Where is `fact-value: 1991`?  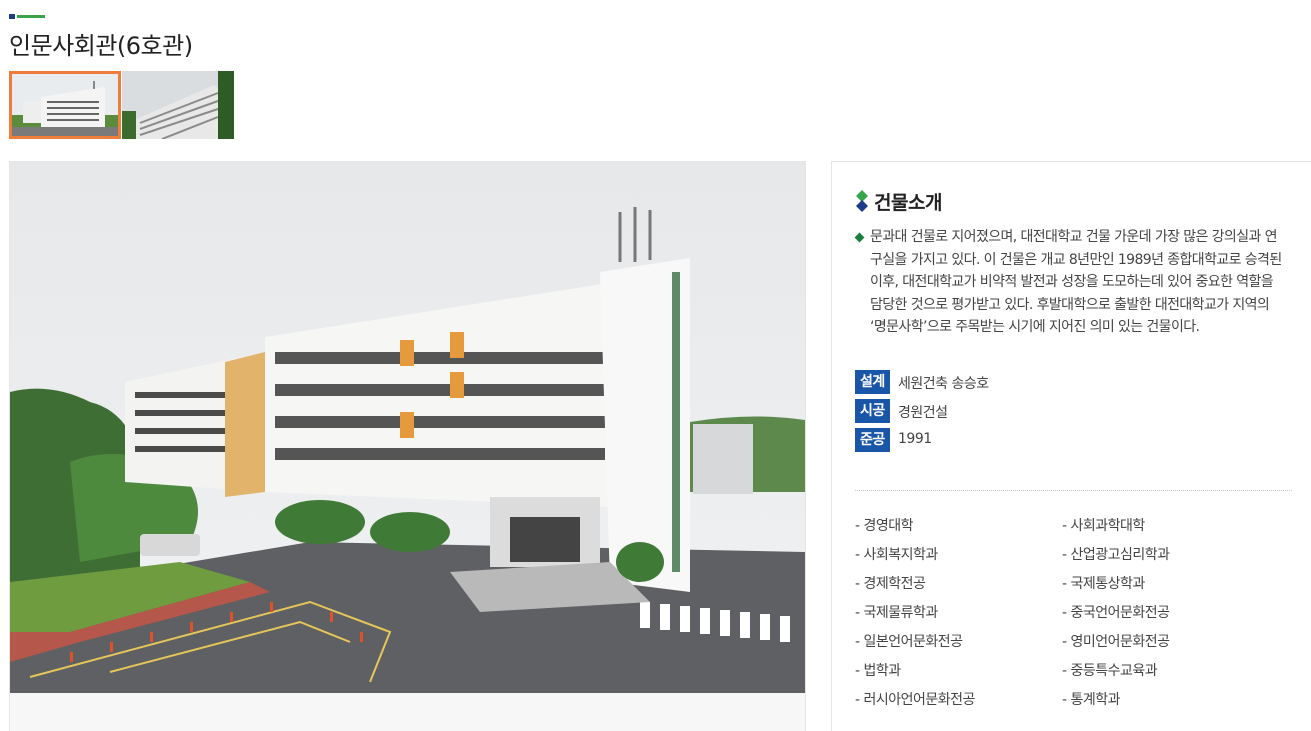 fact-value: 1991 is located at coordinates (915, 439).